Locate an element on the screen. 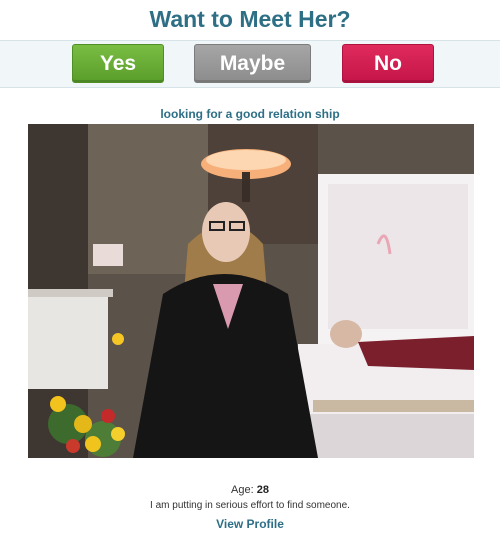 This screenshot has width=500, height=536. view-profile-link: View Profile is located at coordinates (250, 524).